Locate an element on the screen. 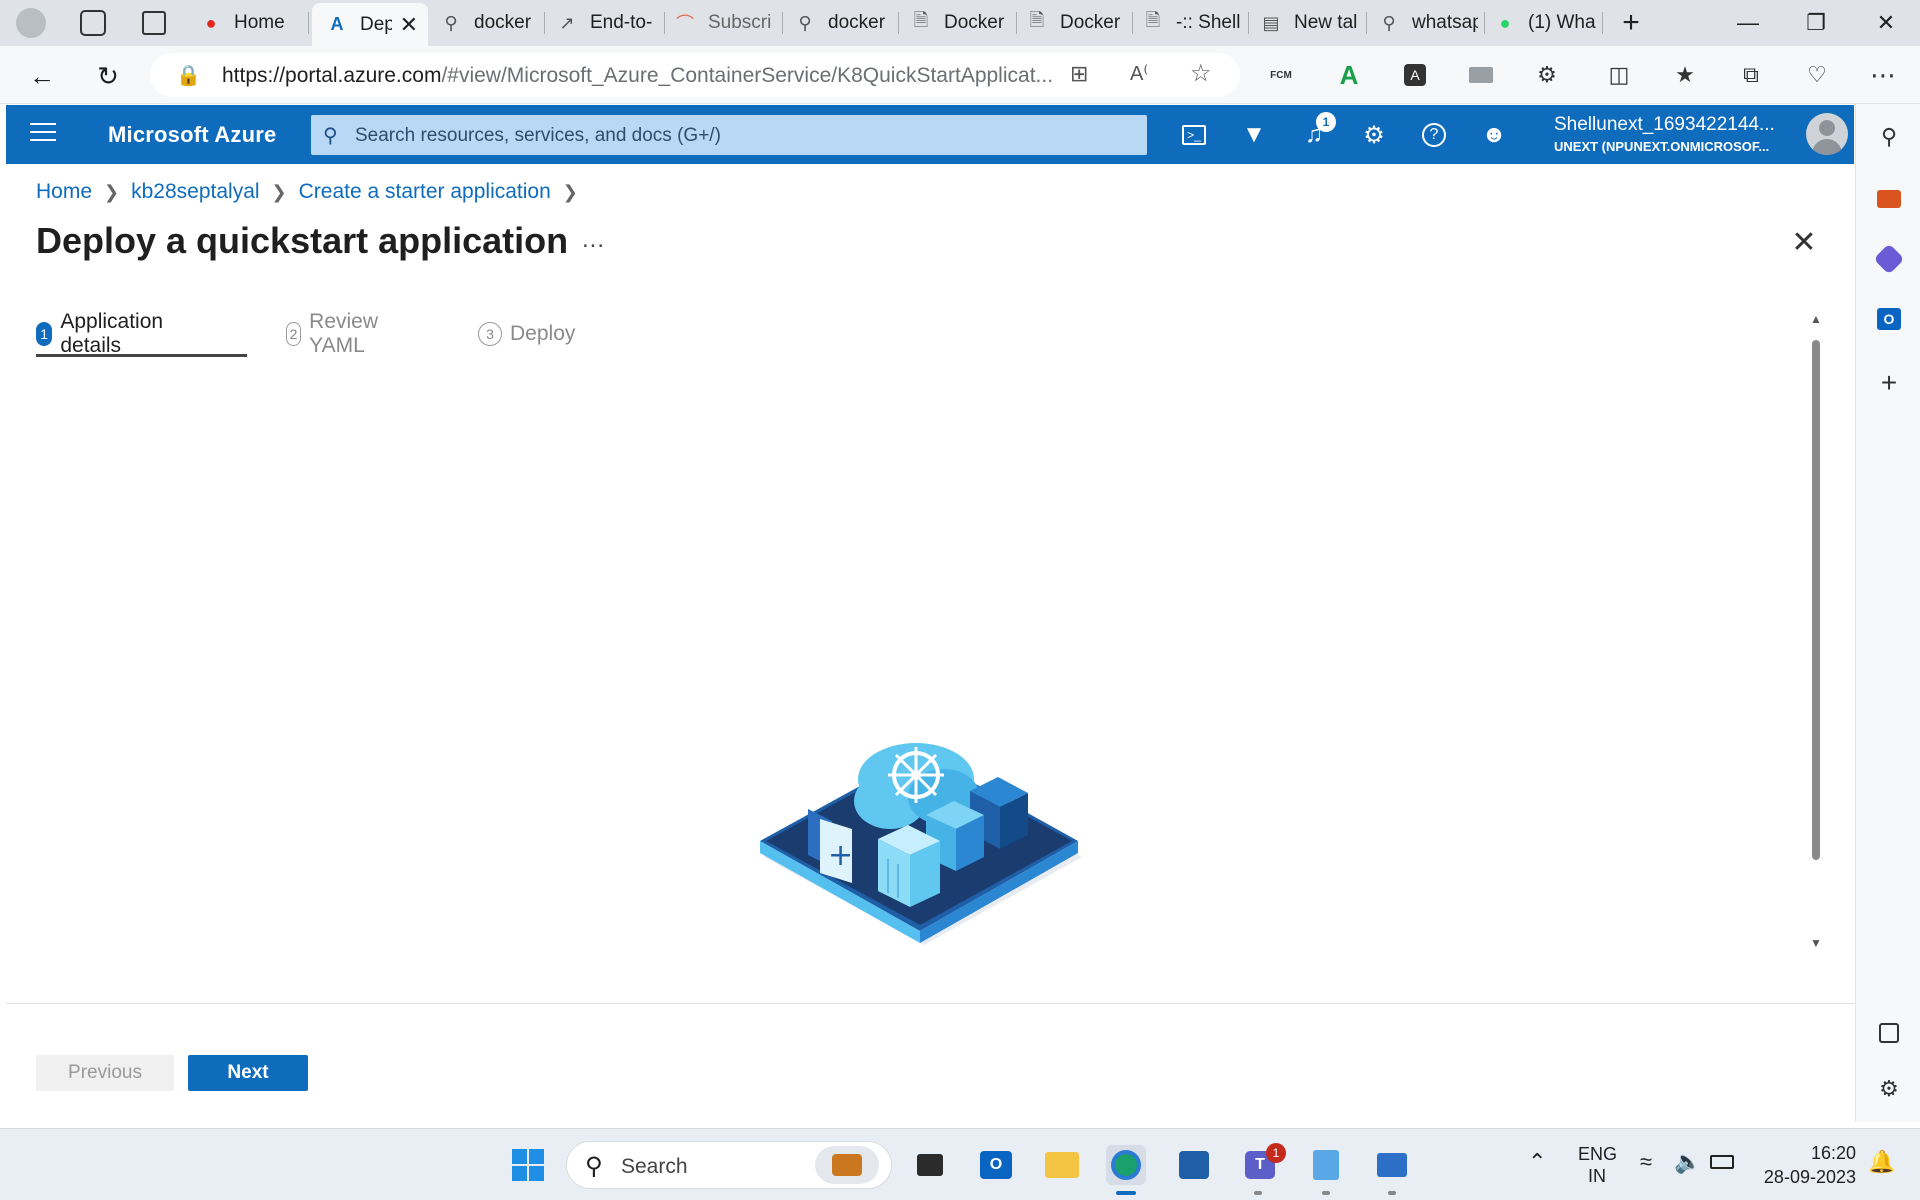 The width and height of the screenshot is (1920, 1200). tab-deploy: 3 Deploy is located at coordinates (526, 334).